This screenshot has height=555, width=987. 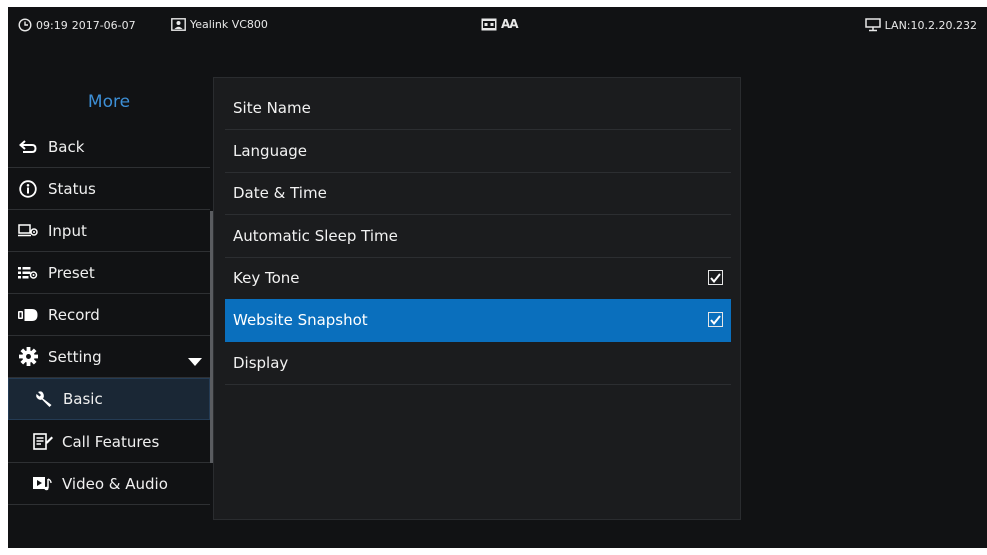 I want to click on chevron-down-icon, so click(x=195, y=361).